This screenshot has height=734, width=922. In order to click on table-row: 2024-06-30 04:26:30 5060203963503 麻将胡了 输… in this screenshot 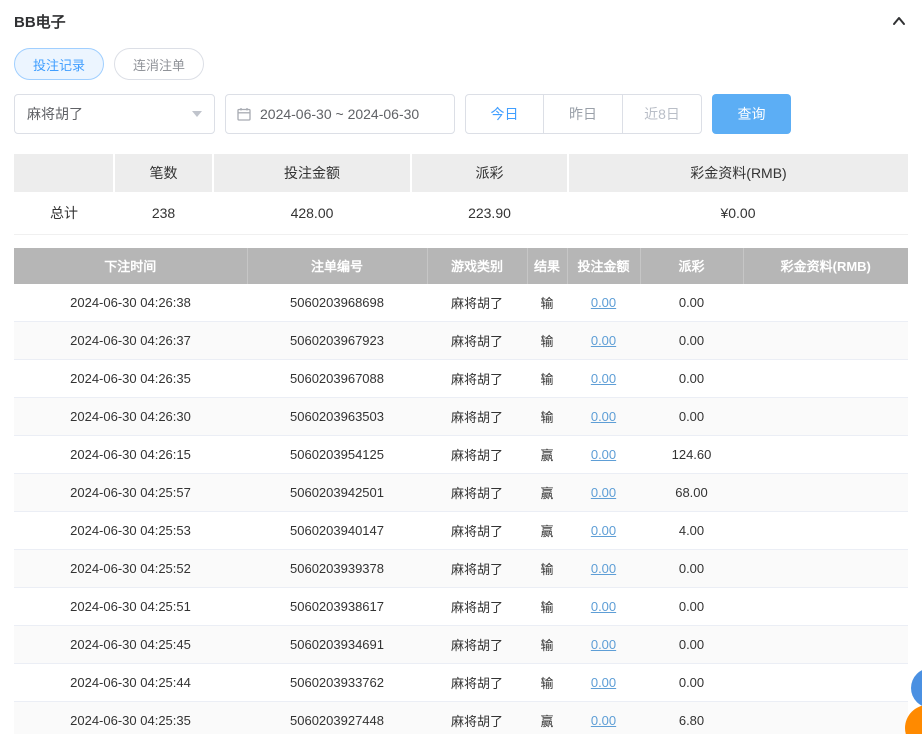, I will do `click(461, 416)`.